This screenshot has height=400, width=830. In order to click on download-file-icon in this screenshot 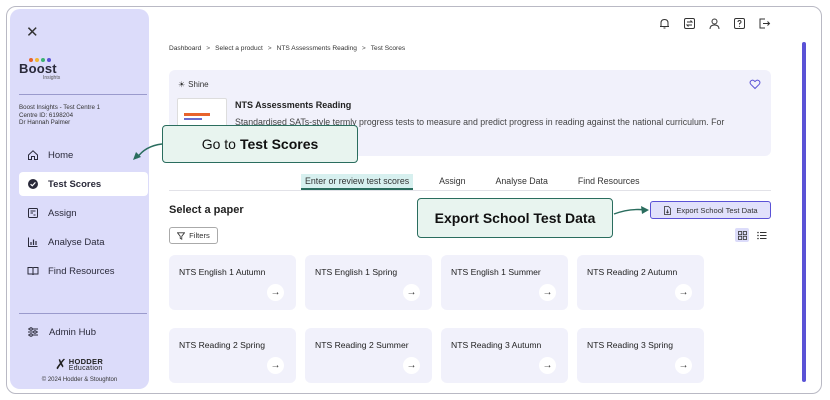, I will do `click(668, 210)`.